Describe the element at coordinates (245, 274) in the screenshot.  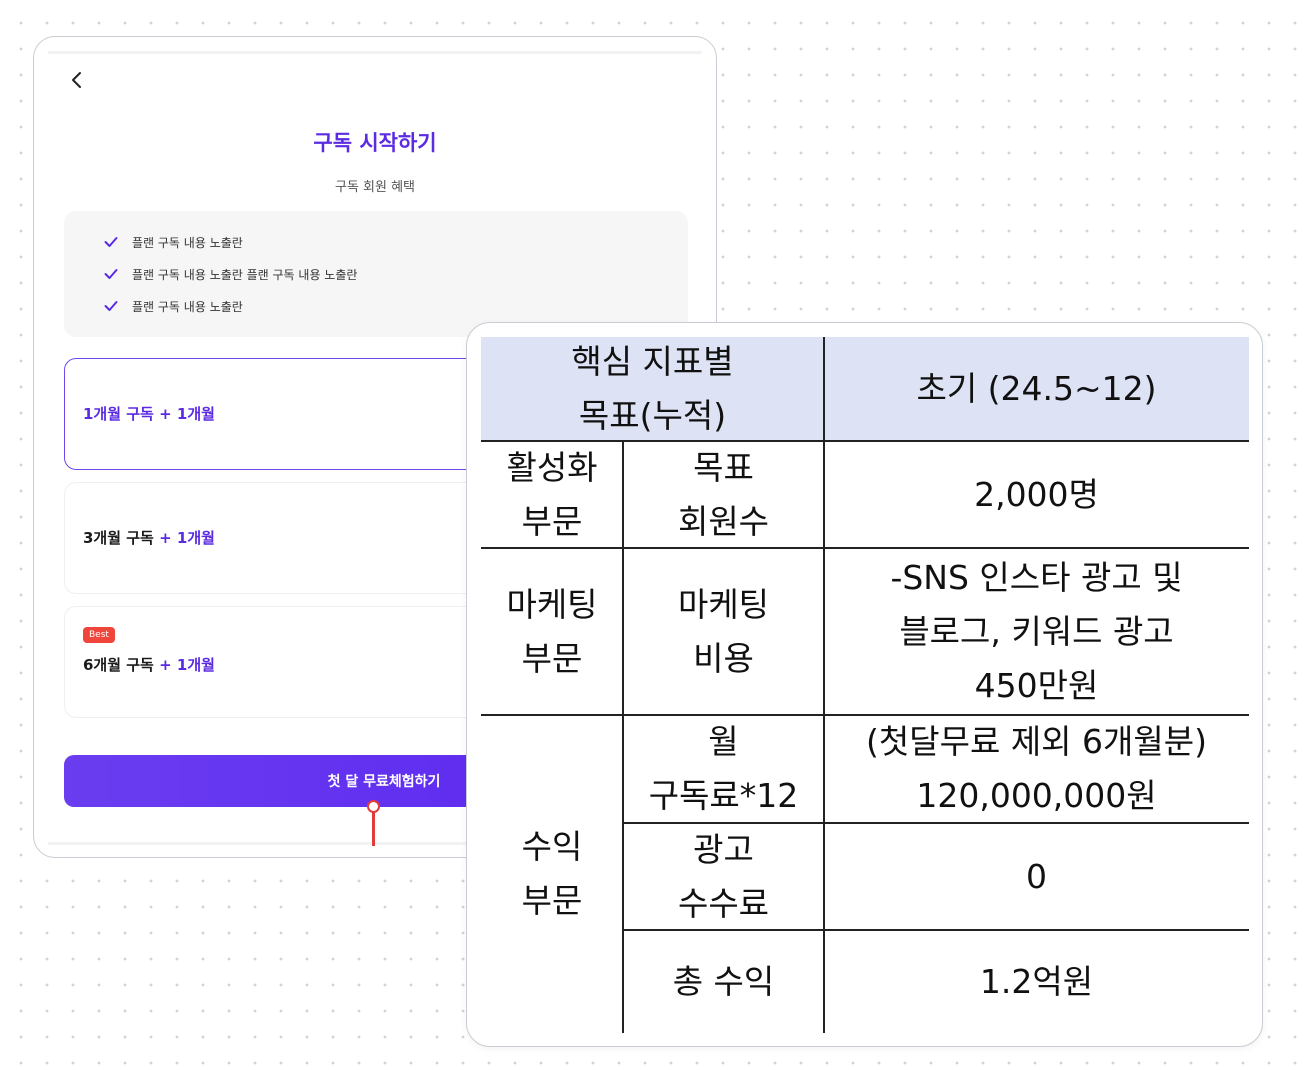
I see `benefit-text: 플랜 구독 내용 노출란 플랜 구독 내용 노출란` at that location.